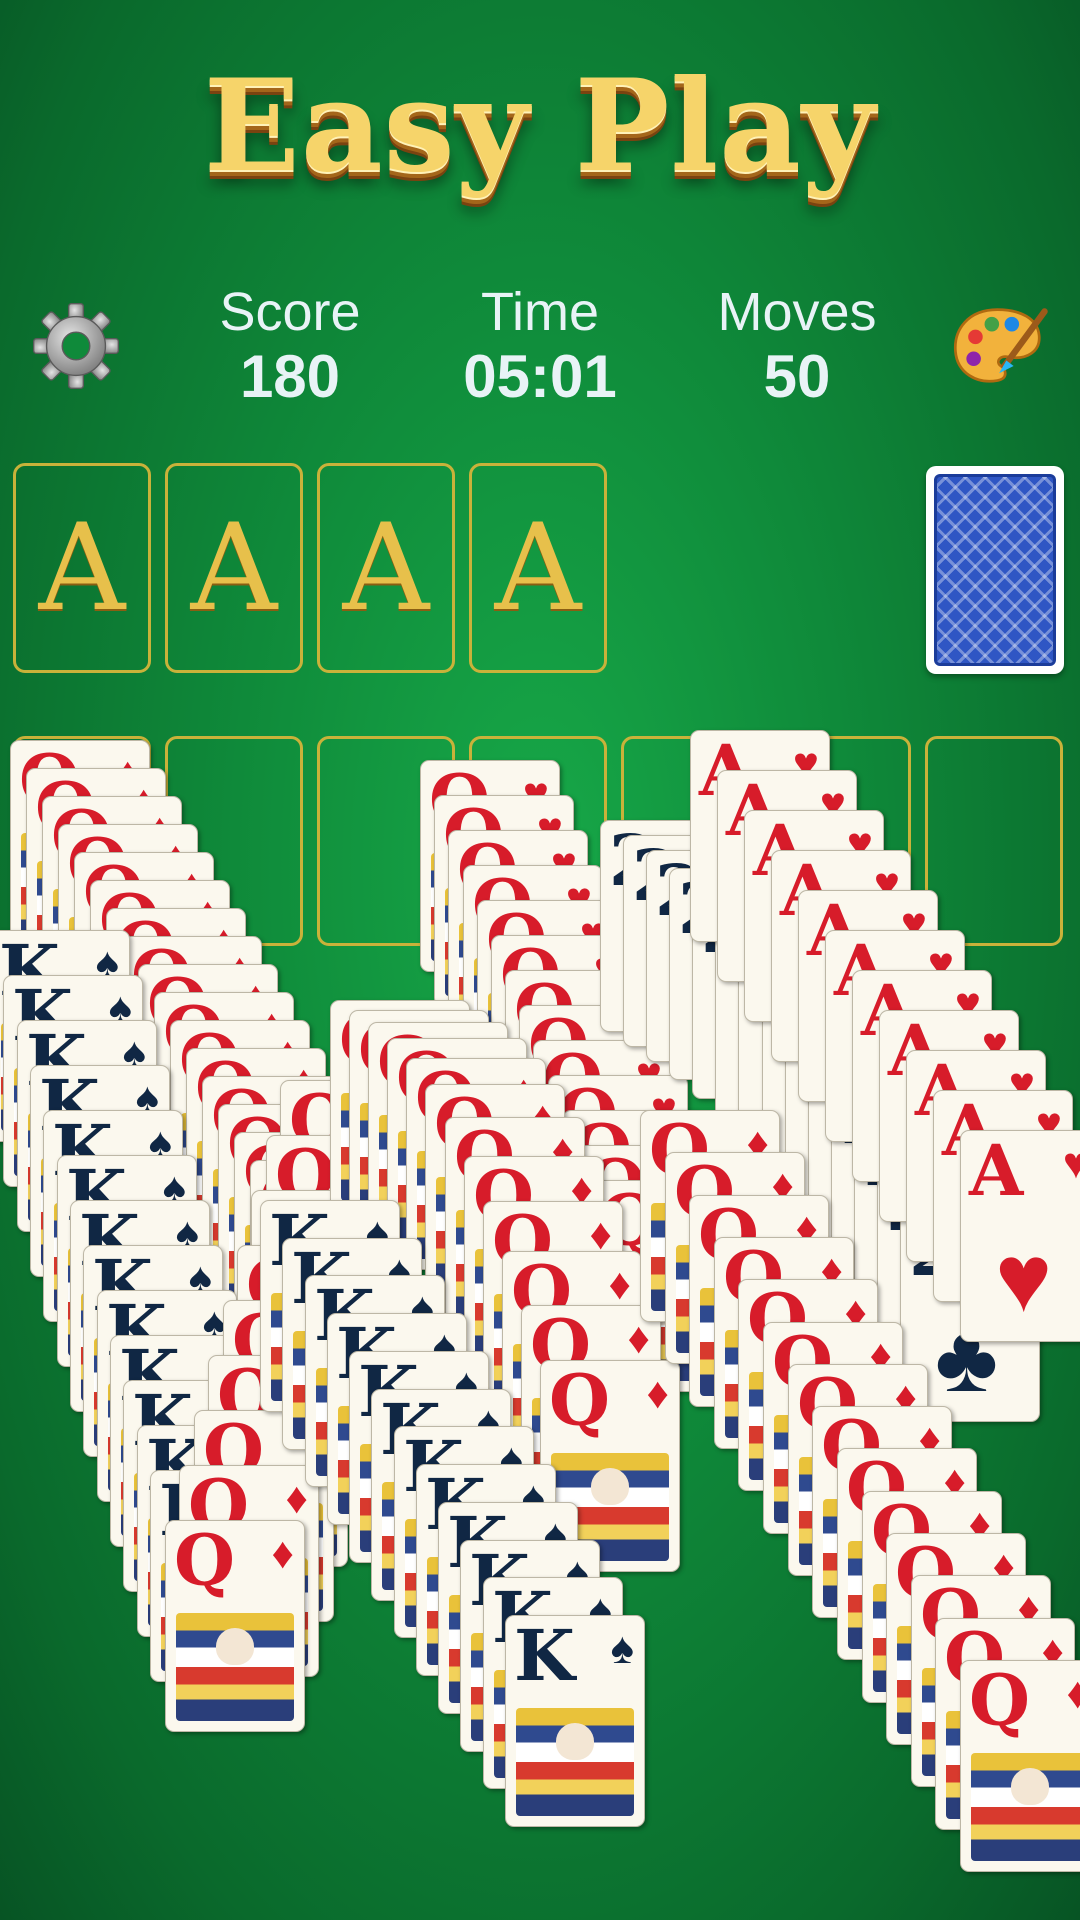 This screenshot has height=1920, width=1080. What do you see at coordinates (1023, 1278) in the screenshot?
I see `card-pip-icon: ♥` at bounding box center [1023, 1278].